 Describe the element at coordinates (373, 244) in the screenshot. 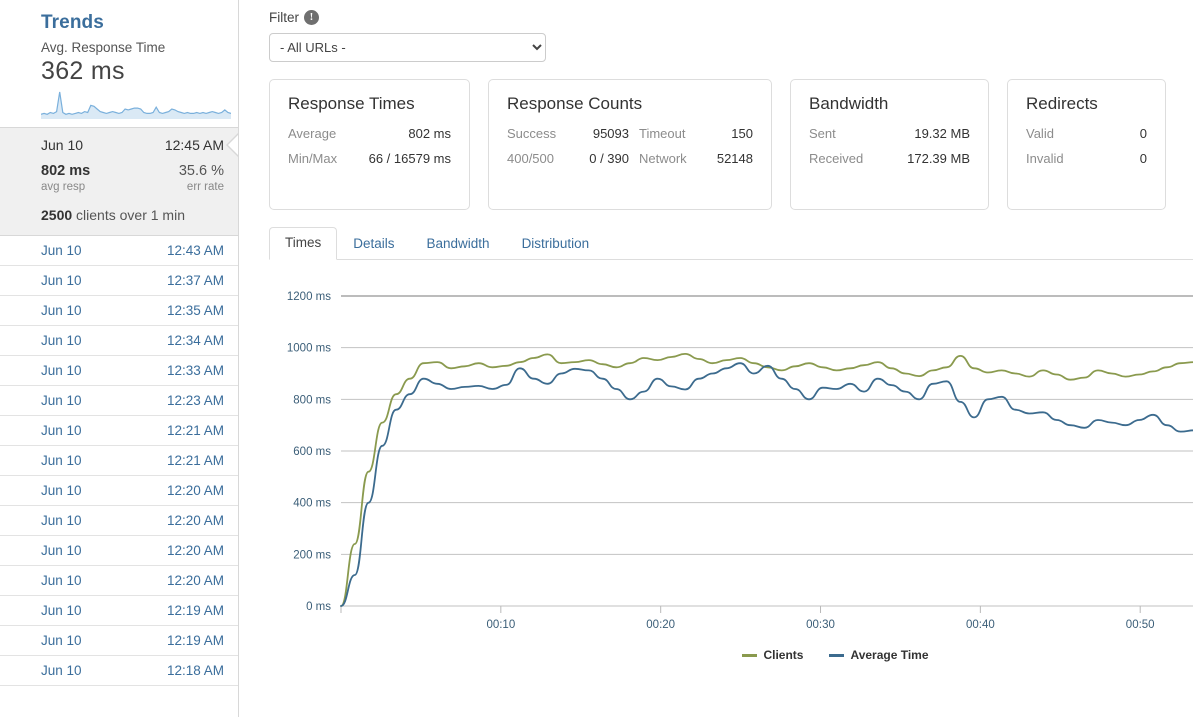

I see `tab-details: Details` at that location.